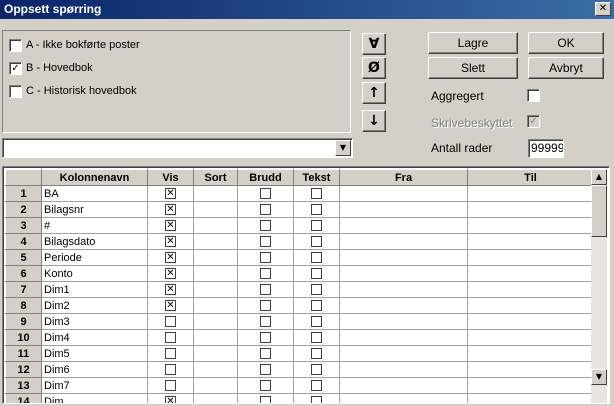 The width and height of the screenshot is (614, 406). I want to click on table-row: 7 Dim1 ✕, so click(299, 289).